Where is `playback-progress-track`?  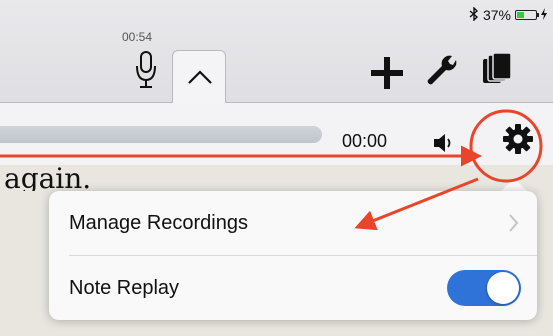 playback-progress-track is located at coordinates (161, 134).